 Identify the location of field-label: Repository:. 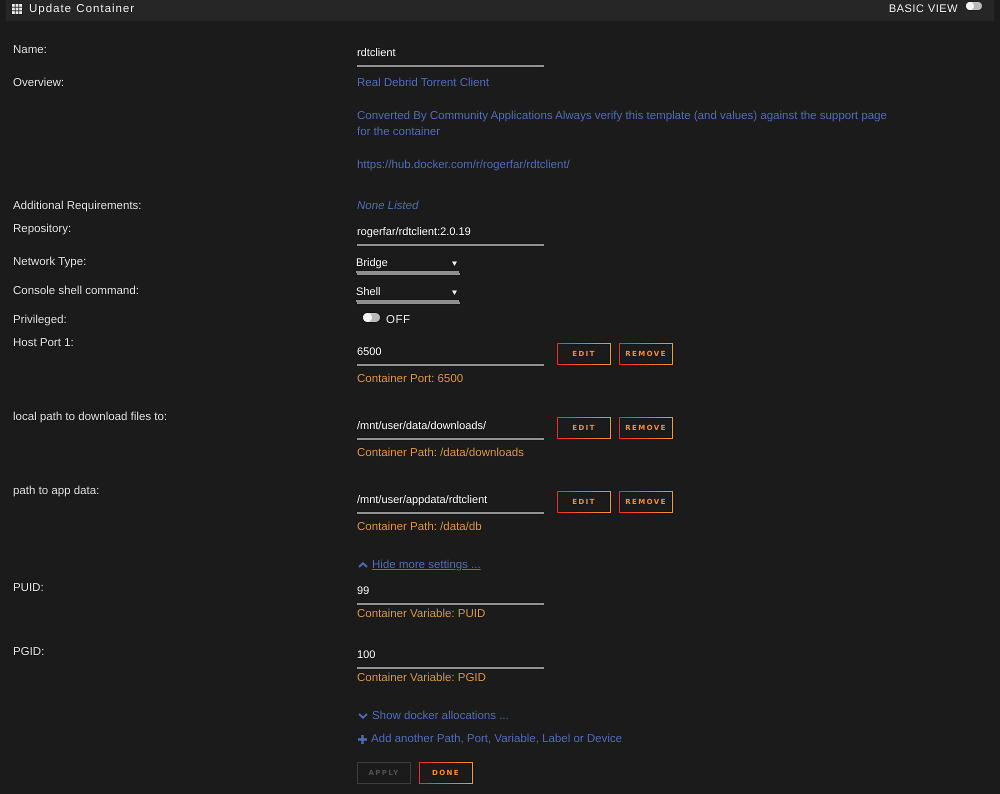
(42, 229).